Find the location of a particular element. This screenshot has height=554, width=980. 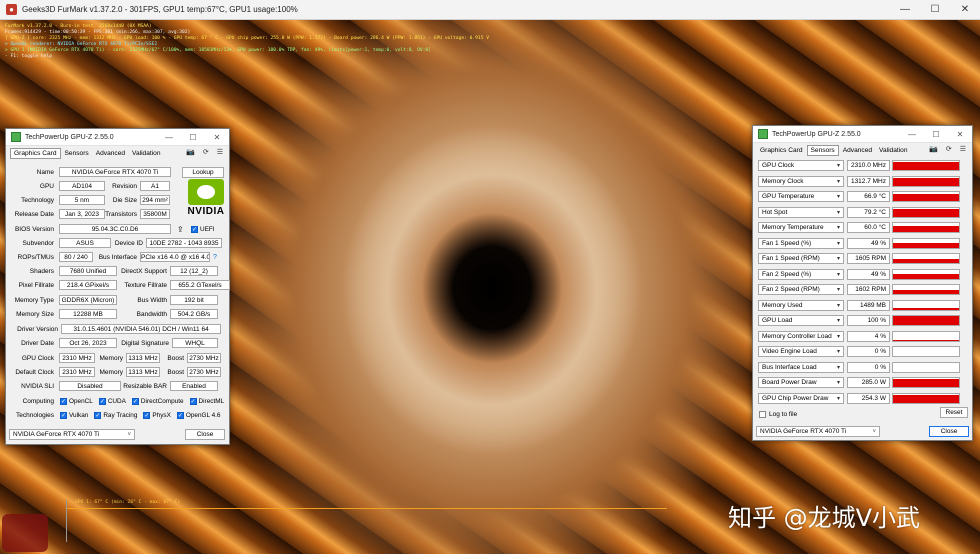

cuda-label: CUDA is located at coordinates (116, 401).